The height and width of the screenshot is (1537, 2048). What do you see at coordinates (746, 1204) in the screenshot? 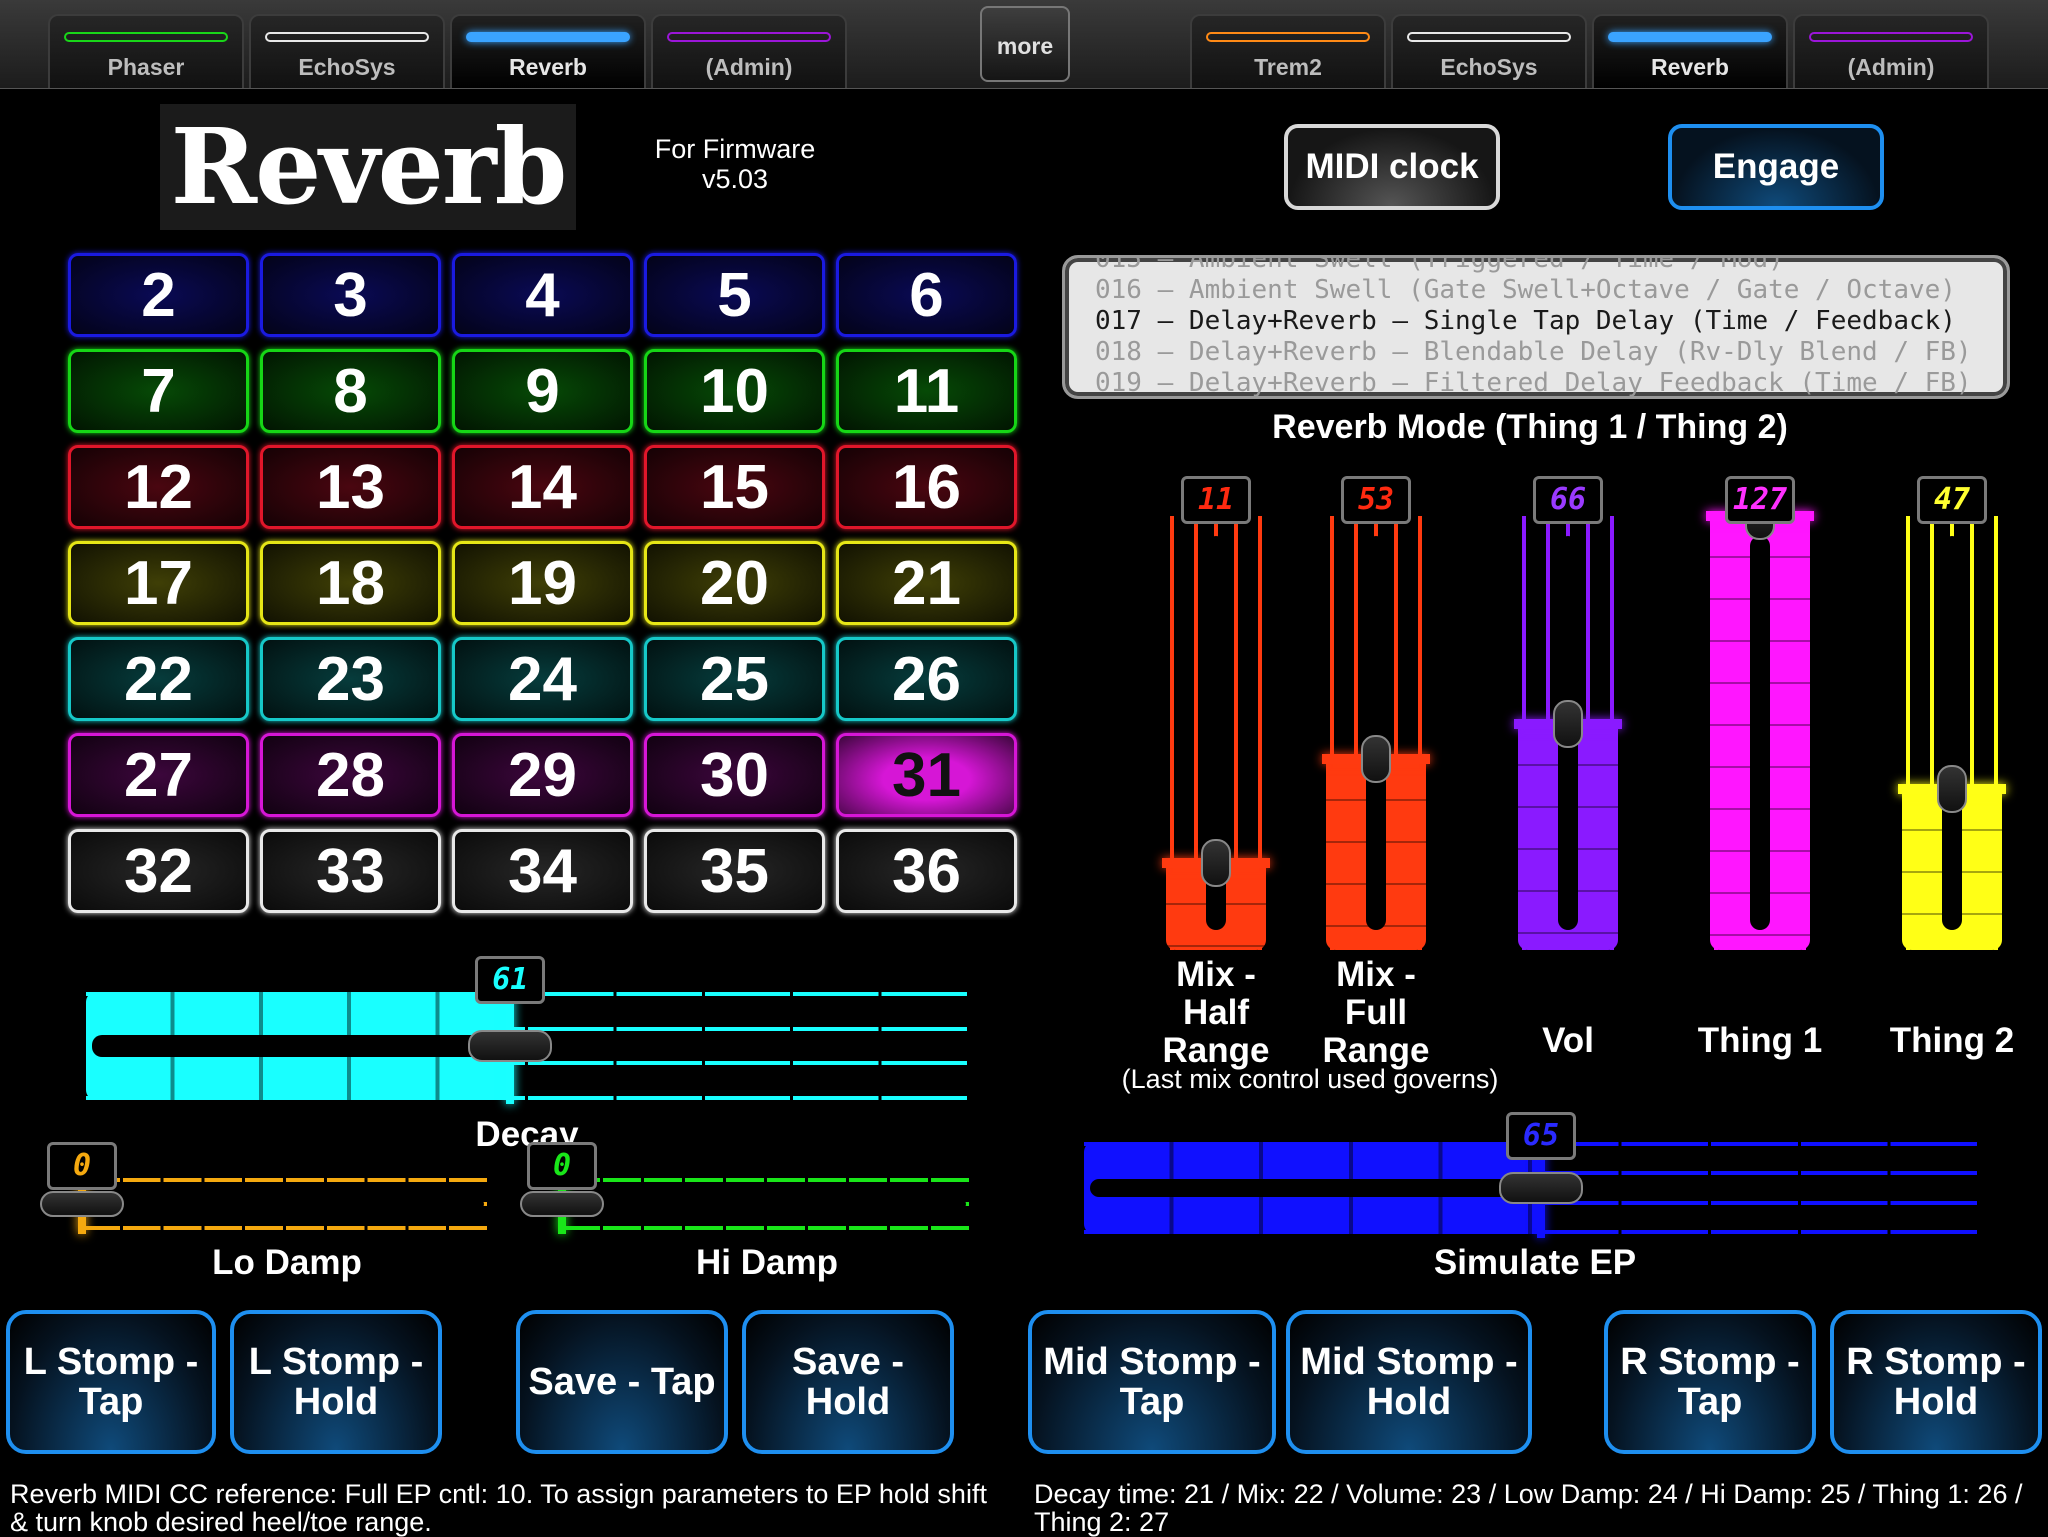
I see `hi-damp-slider` at bounding box center [746, 1204].